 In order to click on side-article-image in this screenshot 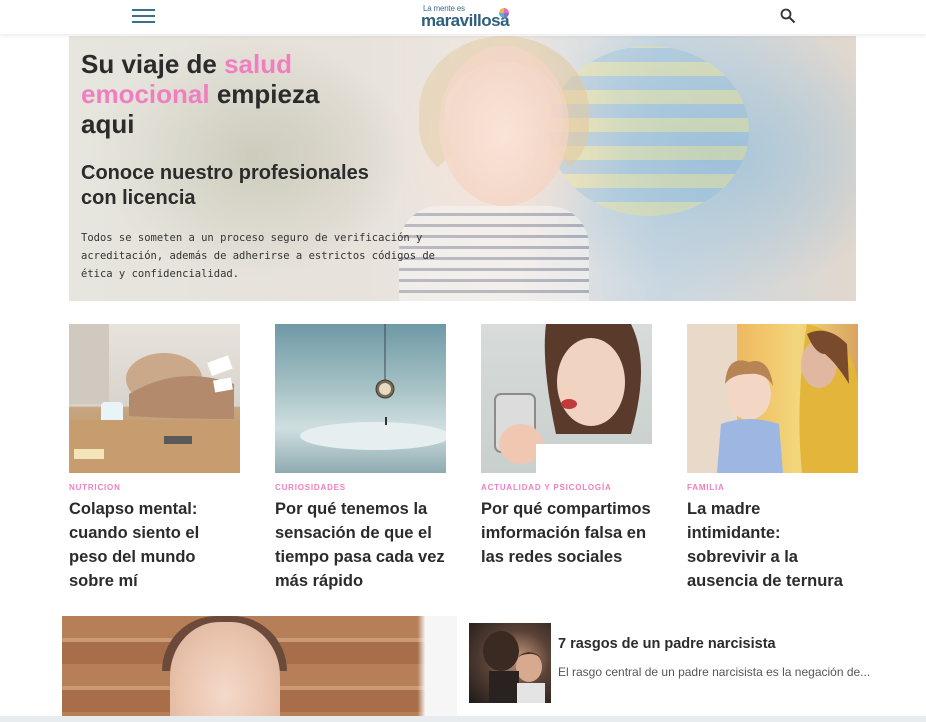, I will do `click(510, 663)`.